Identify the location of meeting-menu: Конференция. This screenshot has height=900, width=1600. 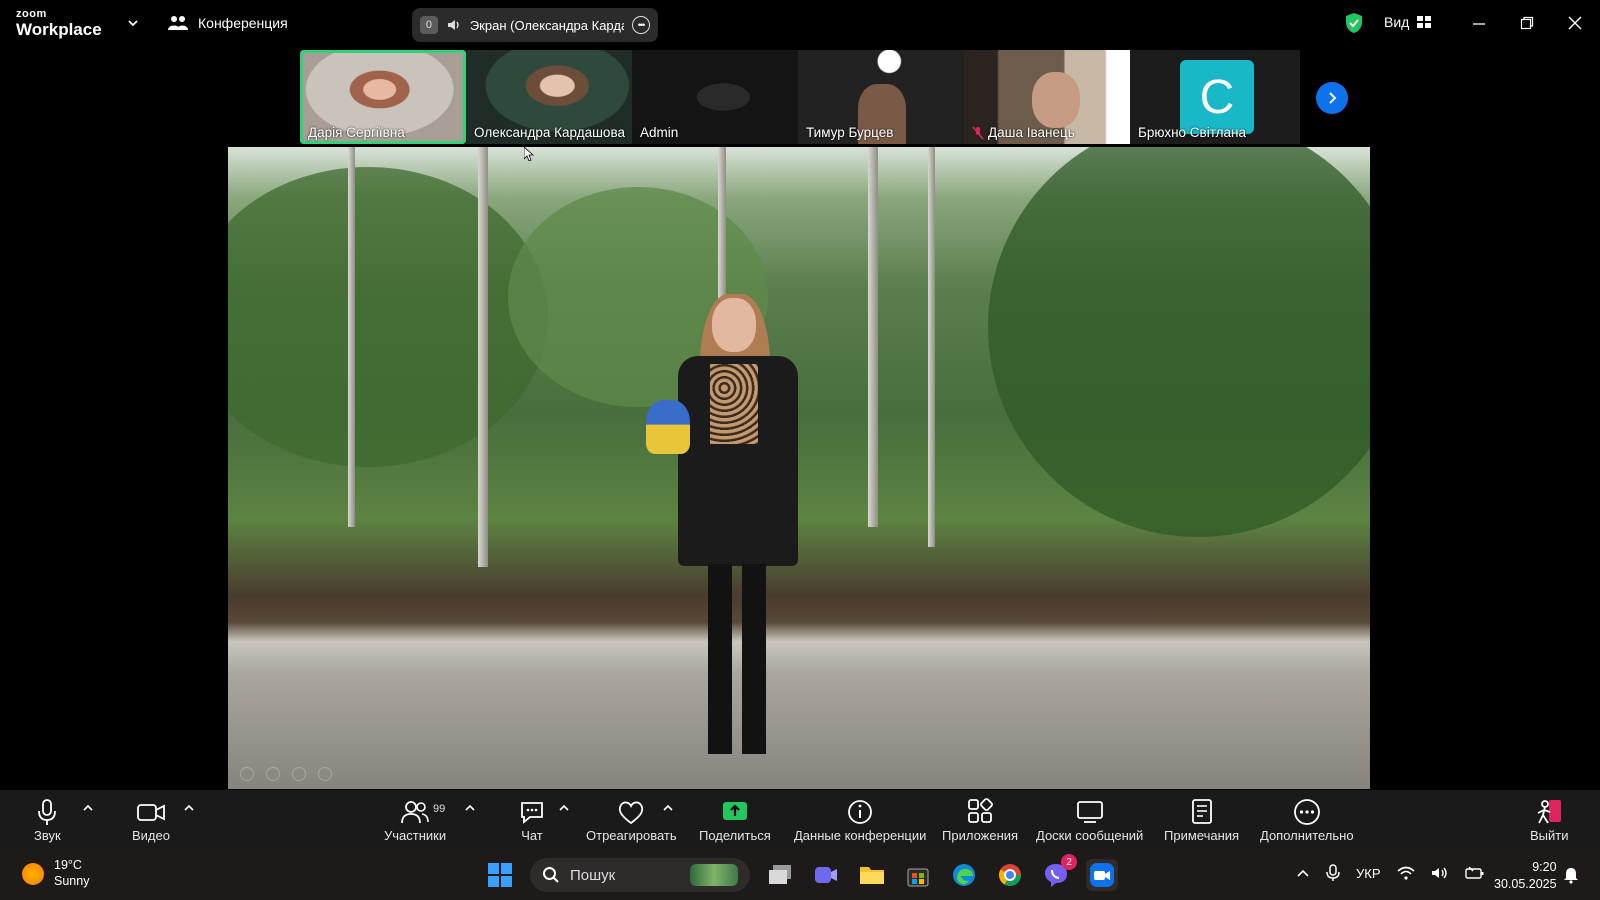
(228, 23).